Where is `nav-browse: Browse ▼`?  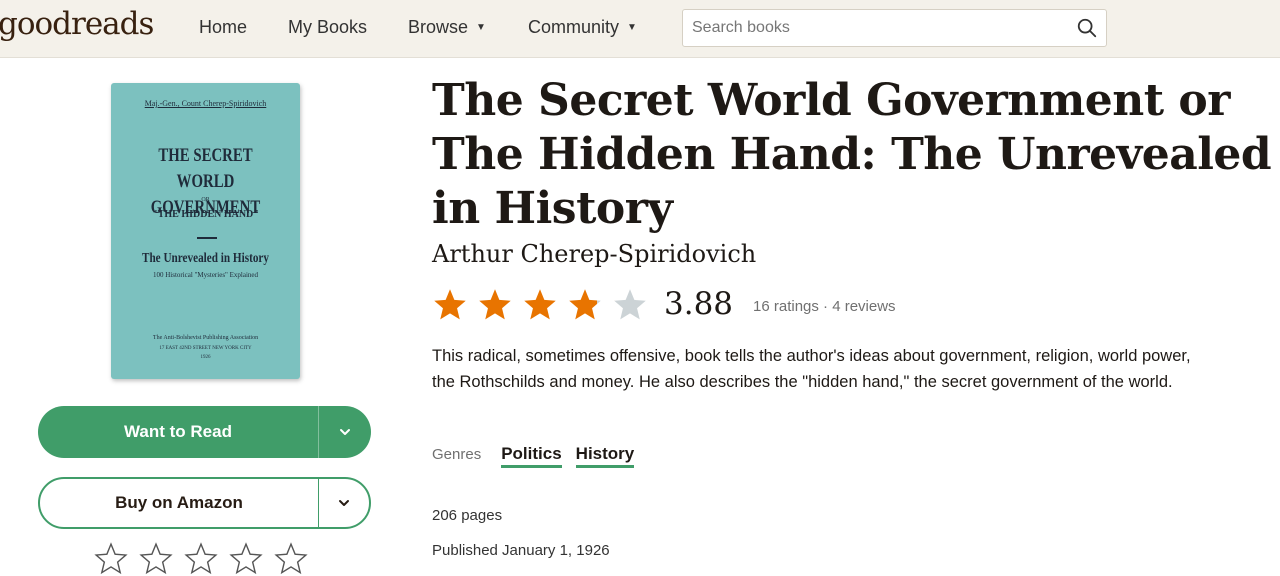
nav-browse: Browse ▼ is located at coordinates (447, 27).